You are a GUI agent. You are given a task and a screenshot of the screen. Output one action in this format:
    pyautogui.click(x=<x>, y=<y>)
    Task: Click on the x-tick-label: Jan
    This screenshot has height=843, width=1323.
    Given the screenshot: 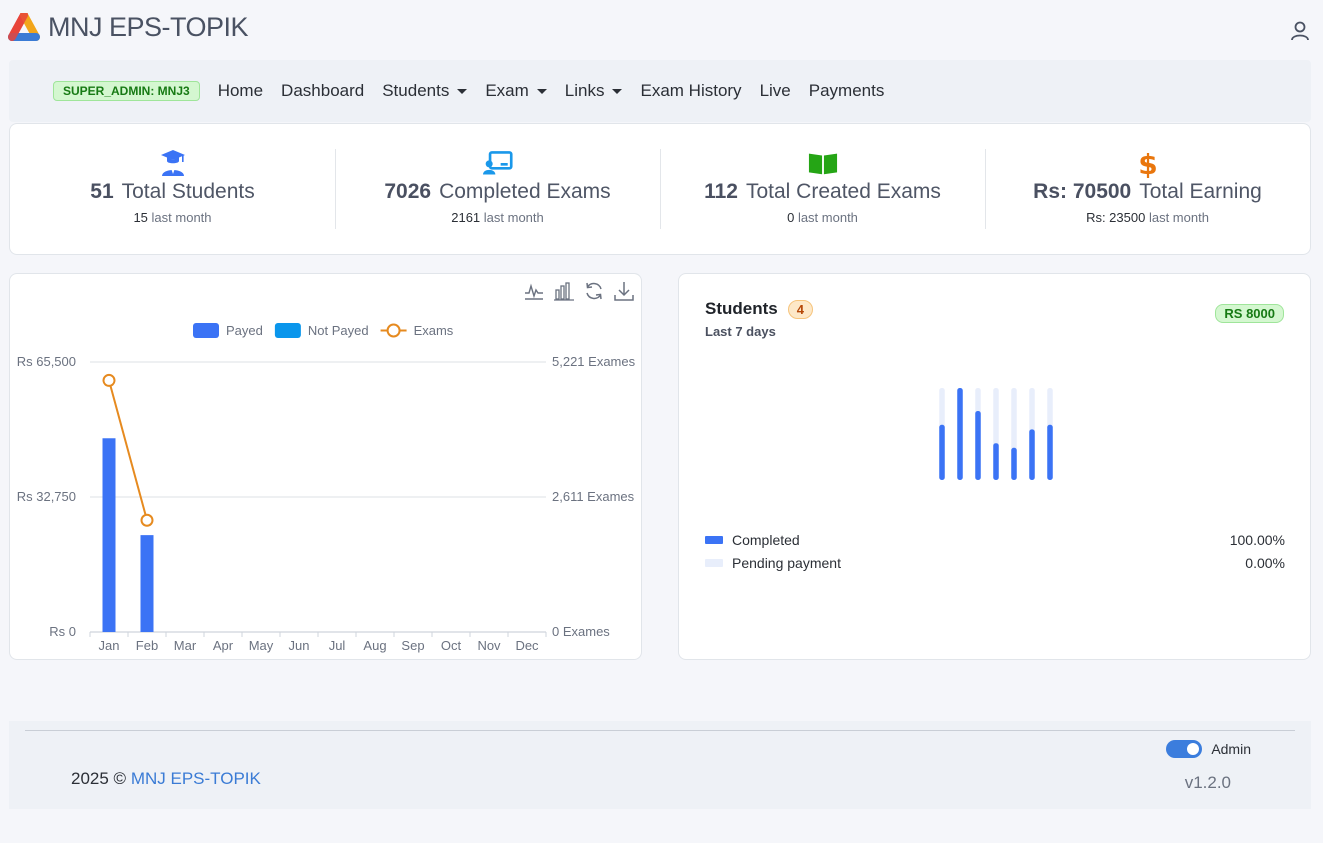 What is the action you would take?
    pyautogui.click(x=109, y=645)
    